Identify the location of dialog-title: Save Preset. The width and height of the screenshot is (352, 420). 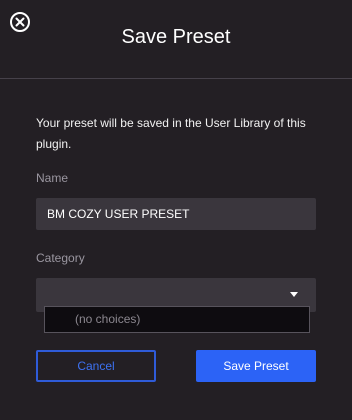
(176, 37).